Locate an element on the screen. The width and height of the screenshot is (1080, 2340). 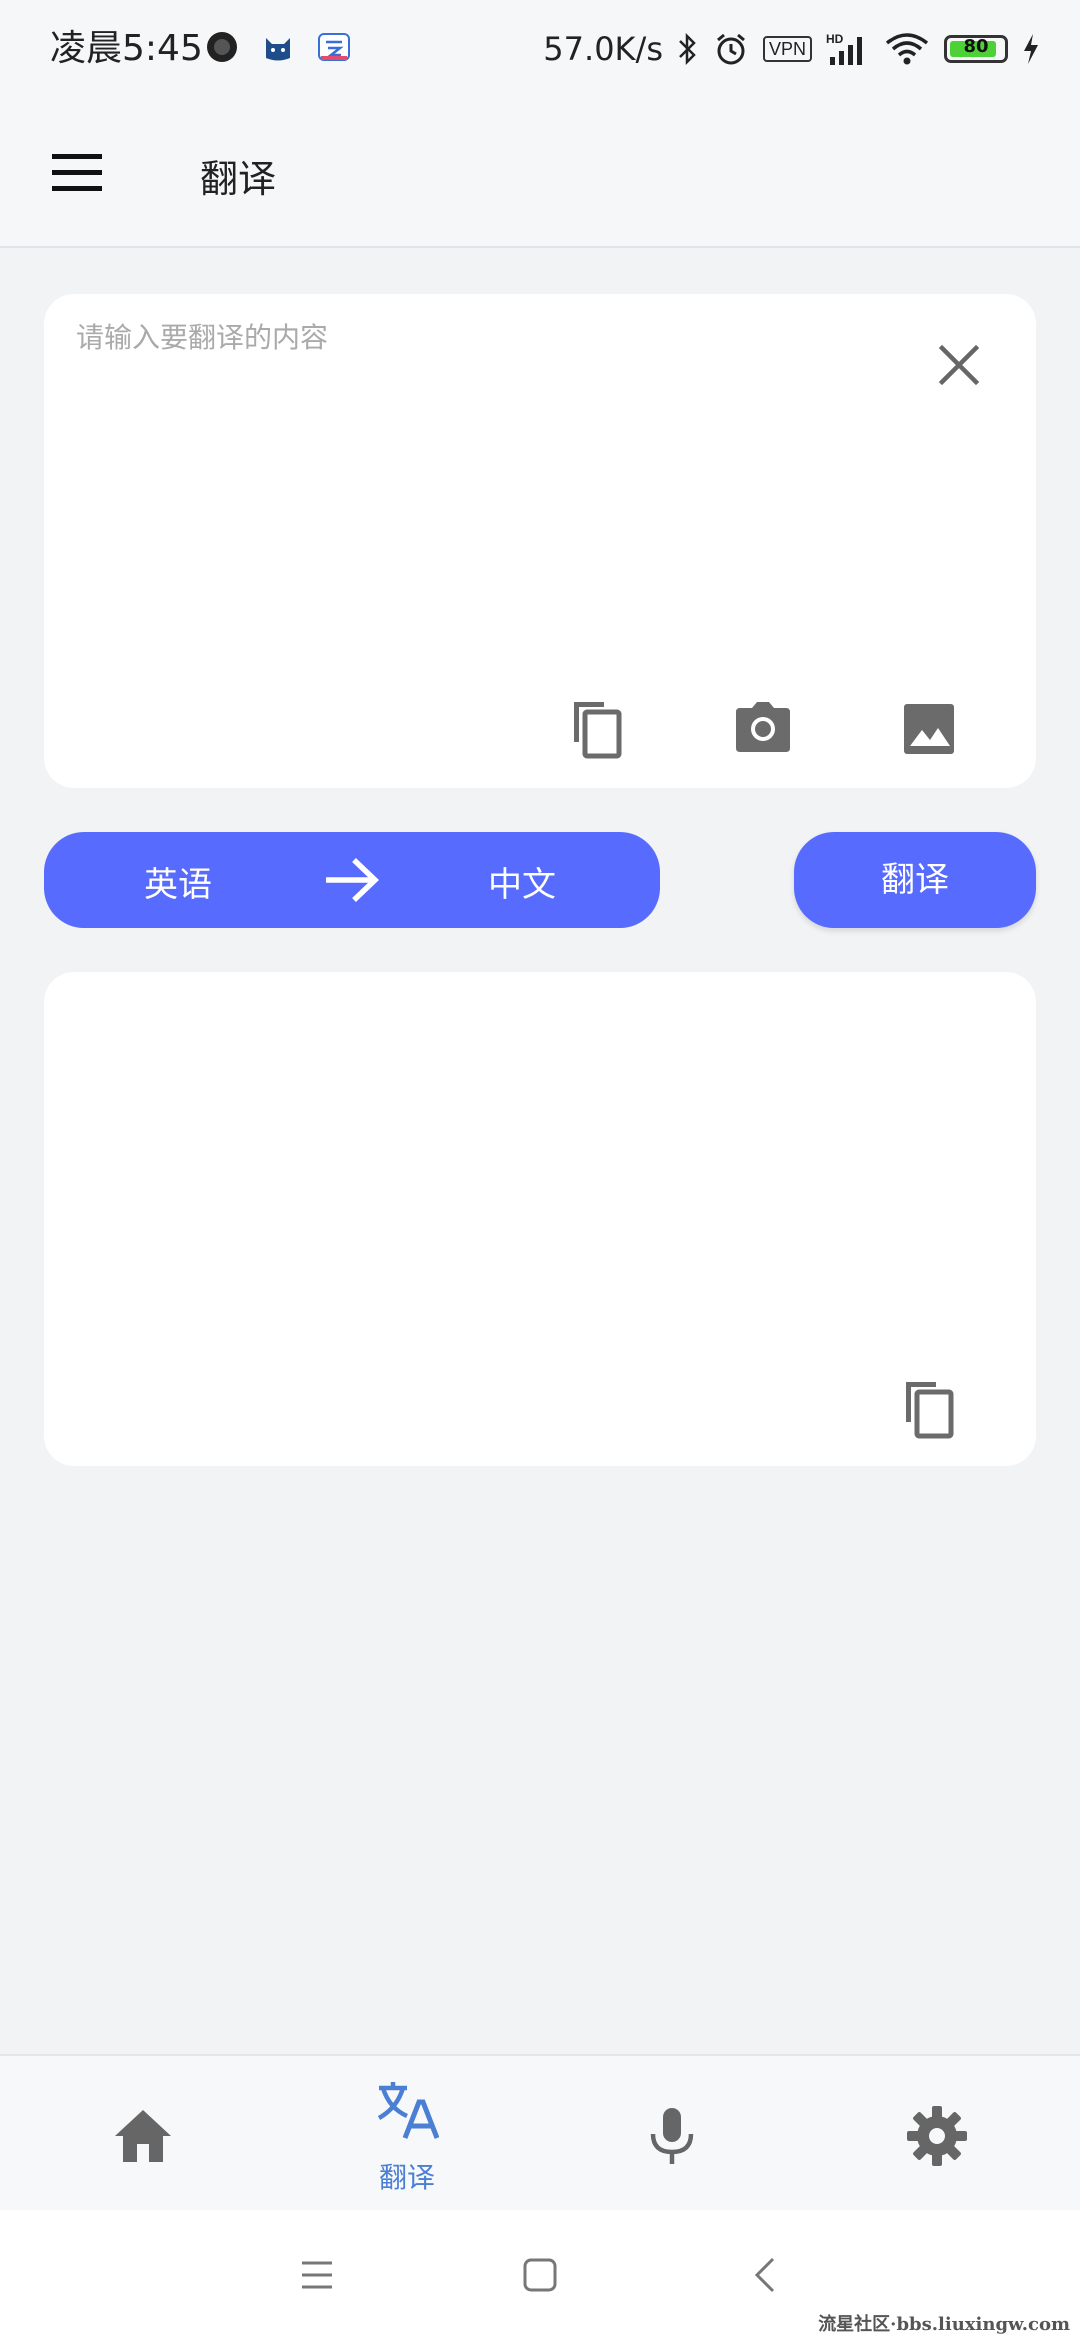
vpn-icon: VPN is located at coordinates (787, 49).